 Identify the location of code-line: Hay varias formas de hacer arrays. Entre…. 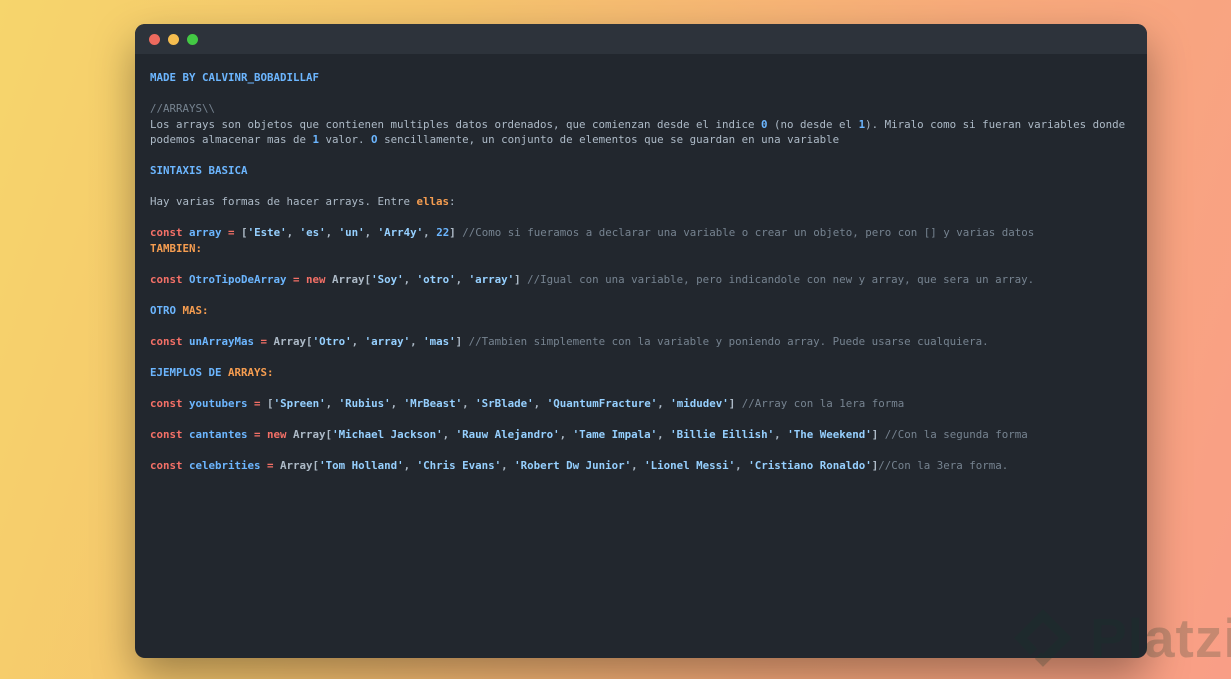
(303, 201).